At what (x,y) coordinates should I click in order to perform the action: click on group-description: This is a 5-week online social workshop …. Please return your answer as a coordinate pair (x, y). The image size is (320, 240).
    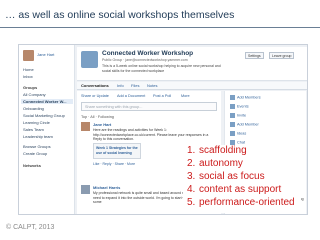
    Looking at the image, I should click on (161, 68).